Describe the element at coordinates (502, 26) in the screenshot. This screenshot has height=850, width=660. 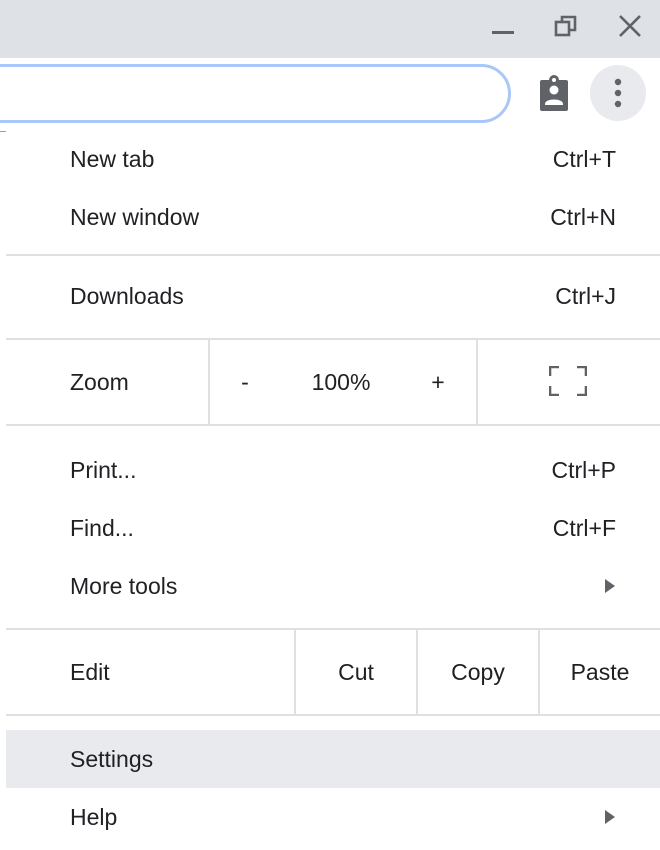
I see `minimize-button` at that location.